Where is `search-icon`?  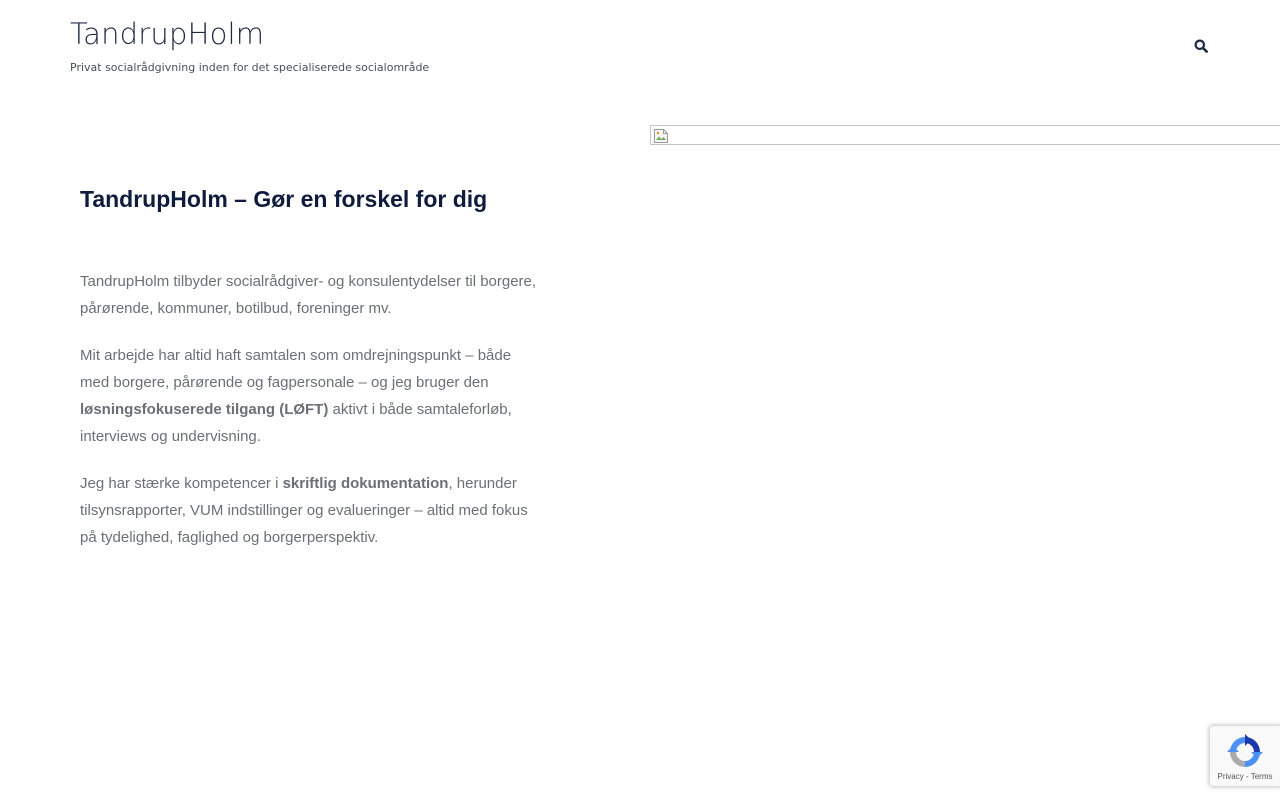 search-icon is located at coordinates (1201, 46).